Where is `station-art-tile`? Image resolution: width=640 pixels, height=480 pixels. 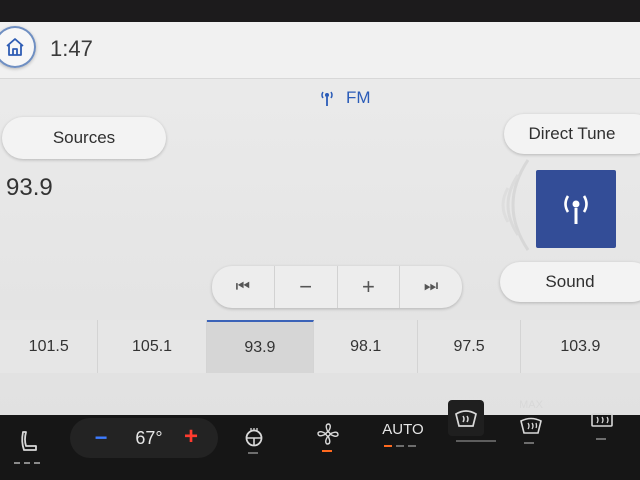
station-art-tile is located at coordinates (576, 209).